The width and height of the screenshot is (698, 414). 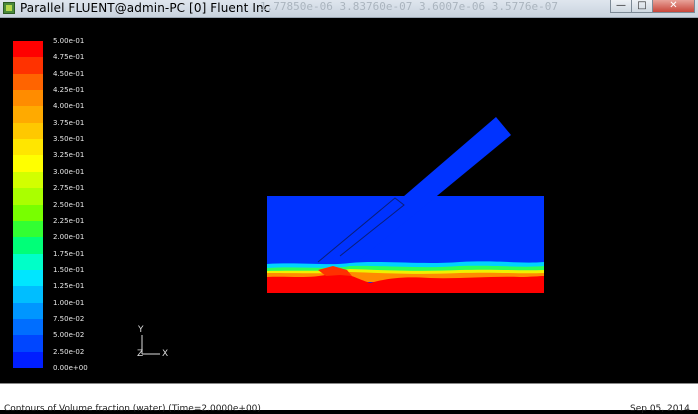 I want to click on z-axis-label: Z, so click(x=140, y=354).